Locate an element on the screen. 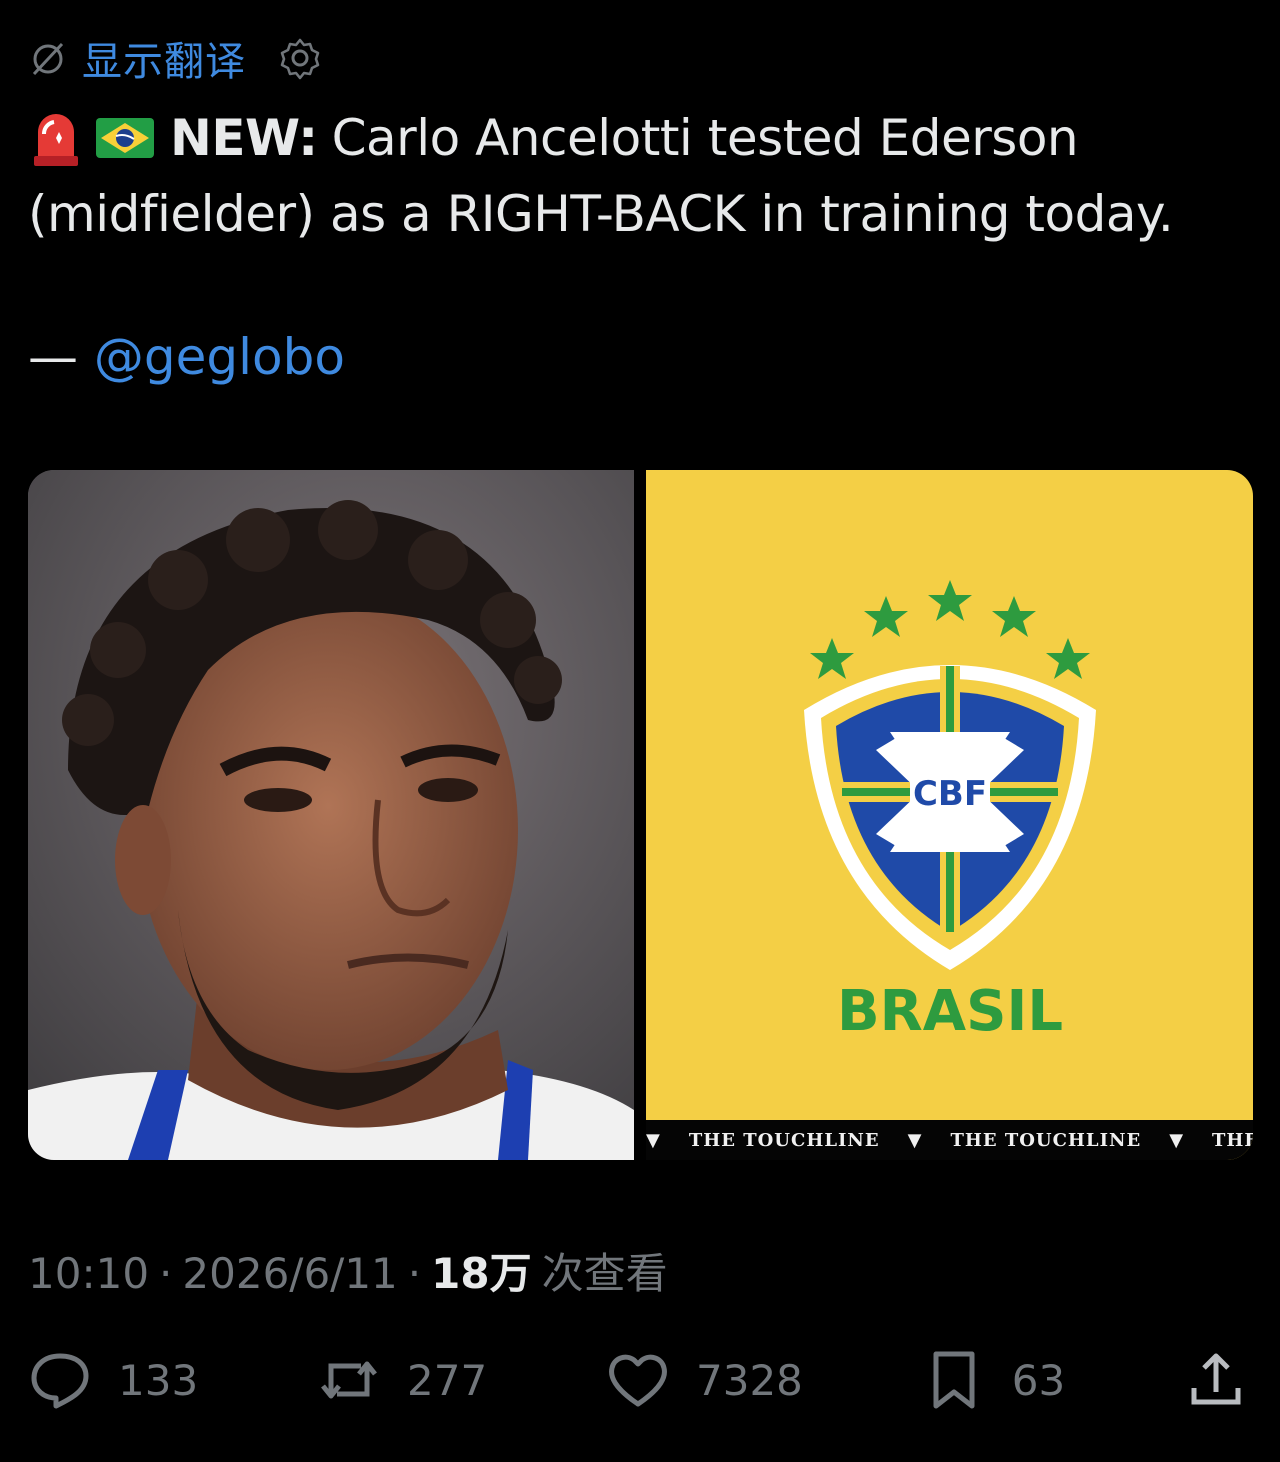 The width and height of the screenshot is (1280, 1462). strip-text-1: THE TOUCHLINE is located at coordinates (784, 1140).